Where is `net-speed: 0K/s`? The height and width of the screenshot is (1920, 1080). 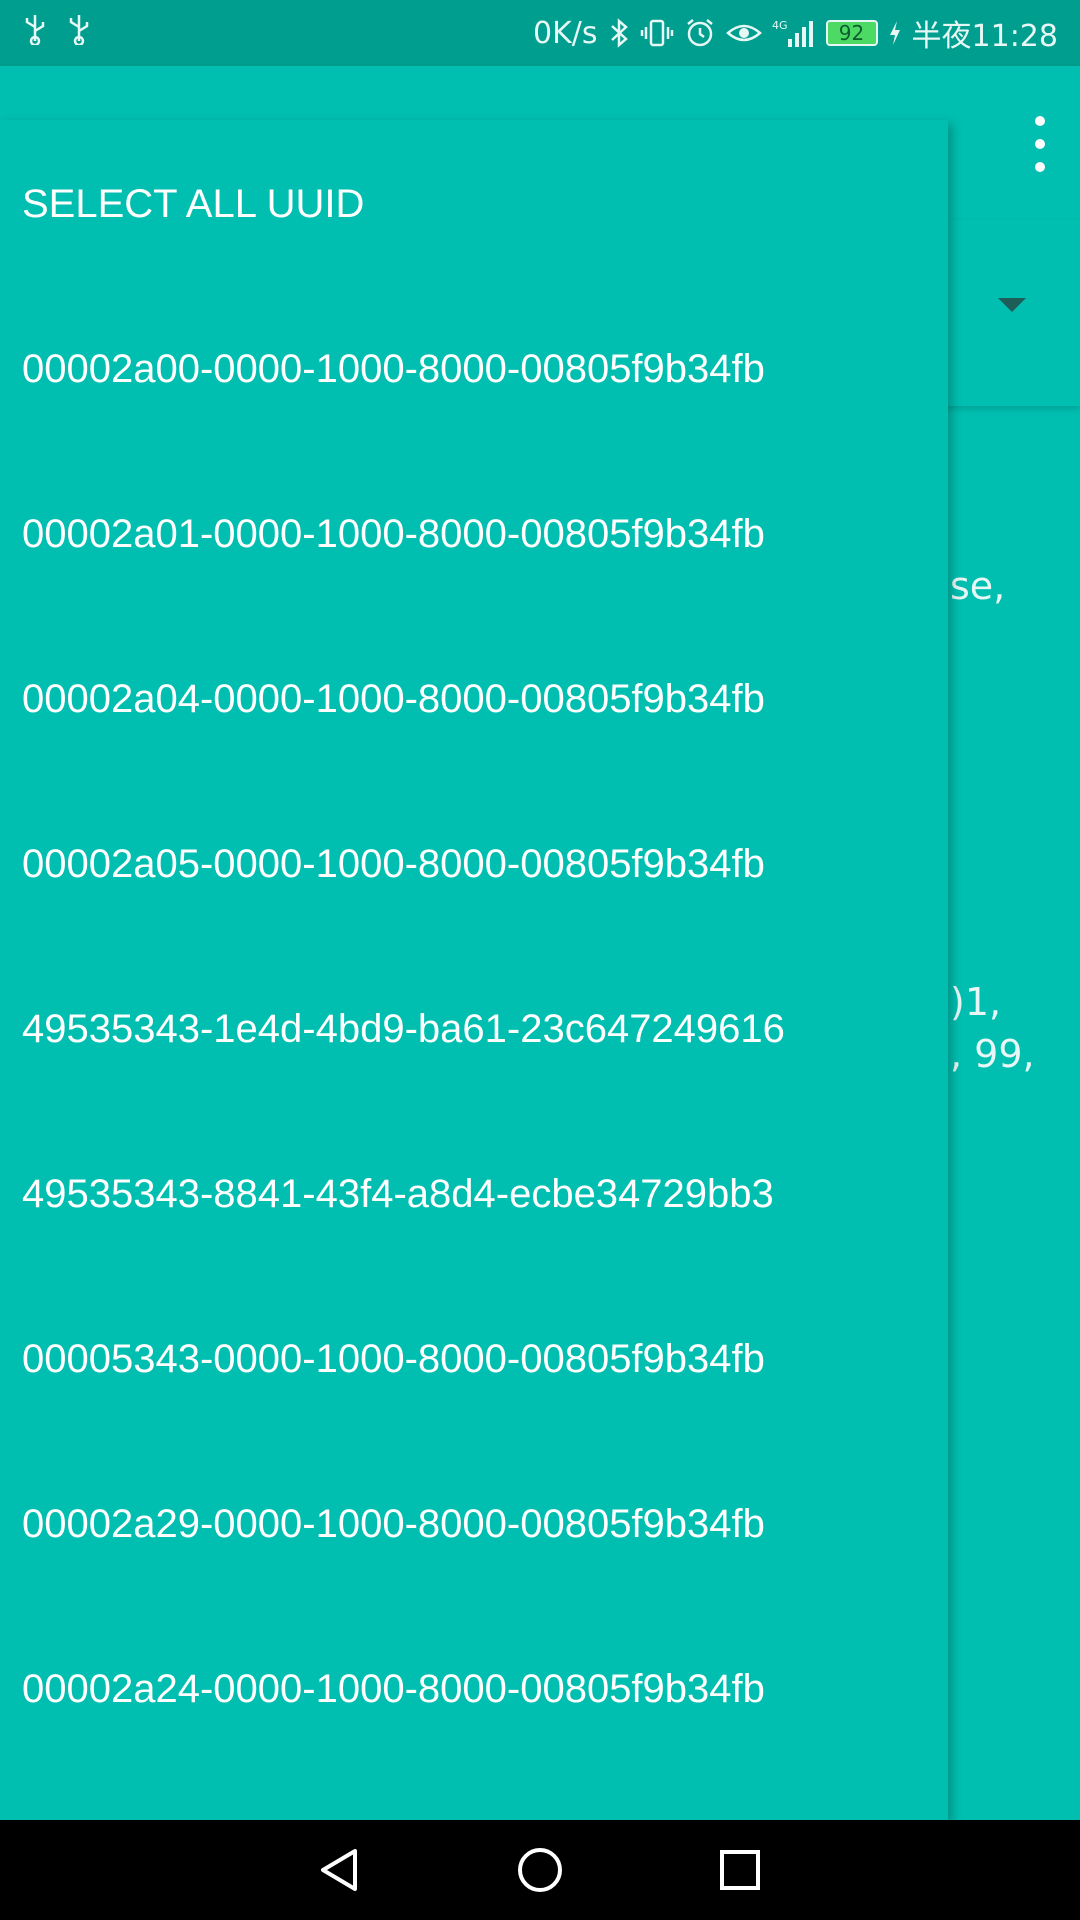
net-speed: 0K/s is located at coordinates (565, 33).